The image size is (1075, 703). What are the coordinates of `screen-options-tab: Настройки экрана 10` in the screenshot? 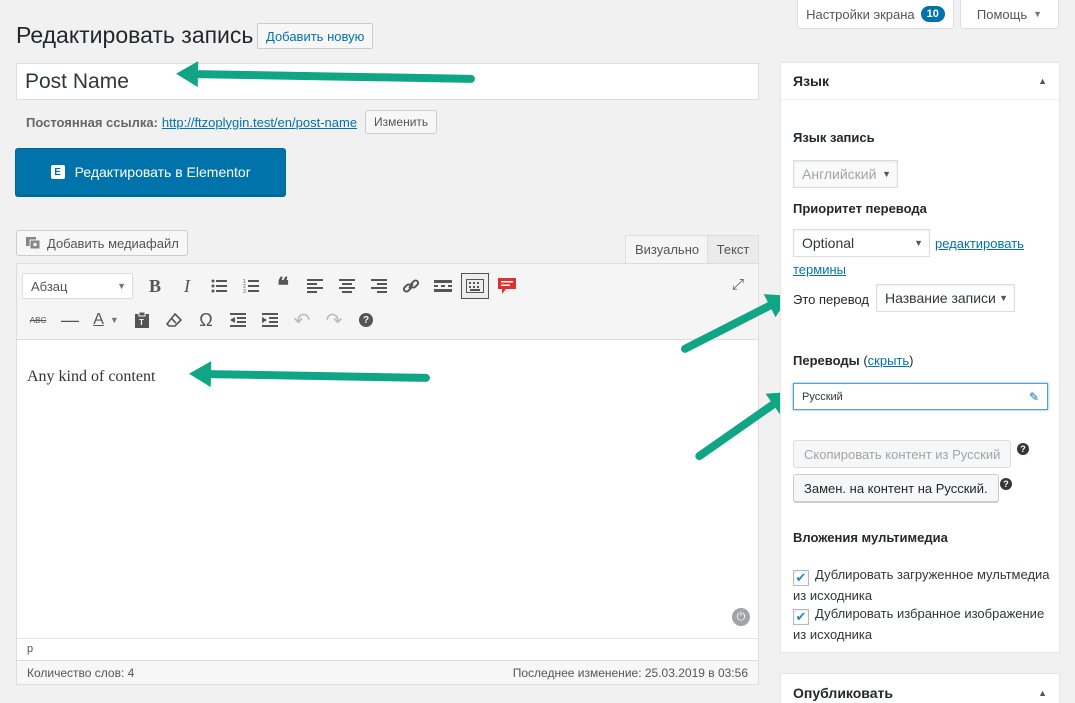 It's located at (875, 14).